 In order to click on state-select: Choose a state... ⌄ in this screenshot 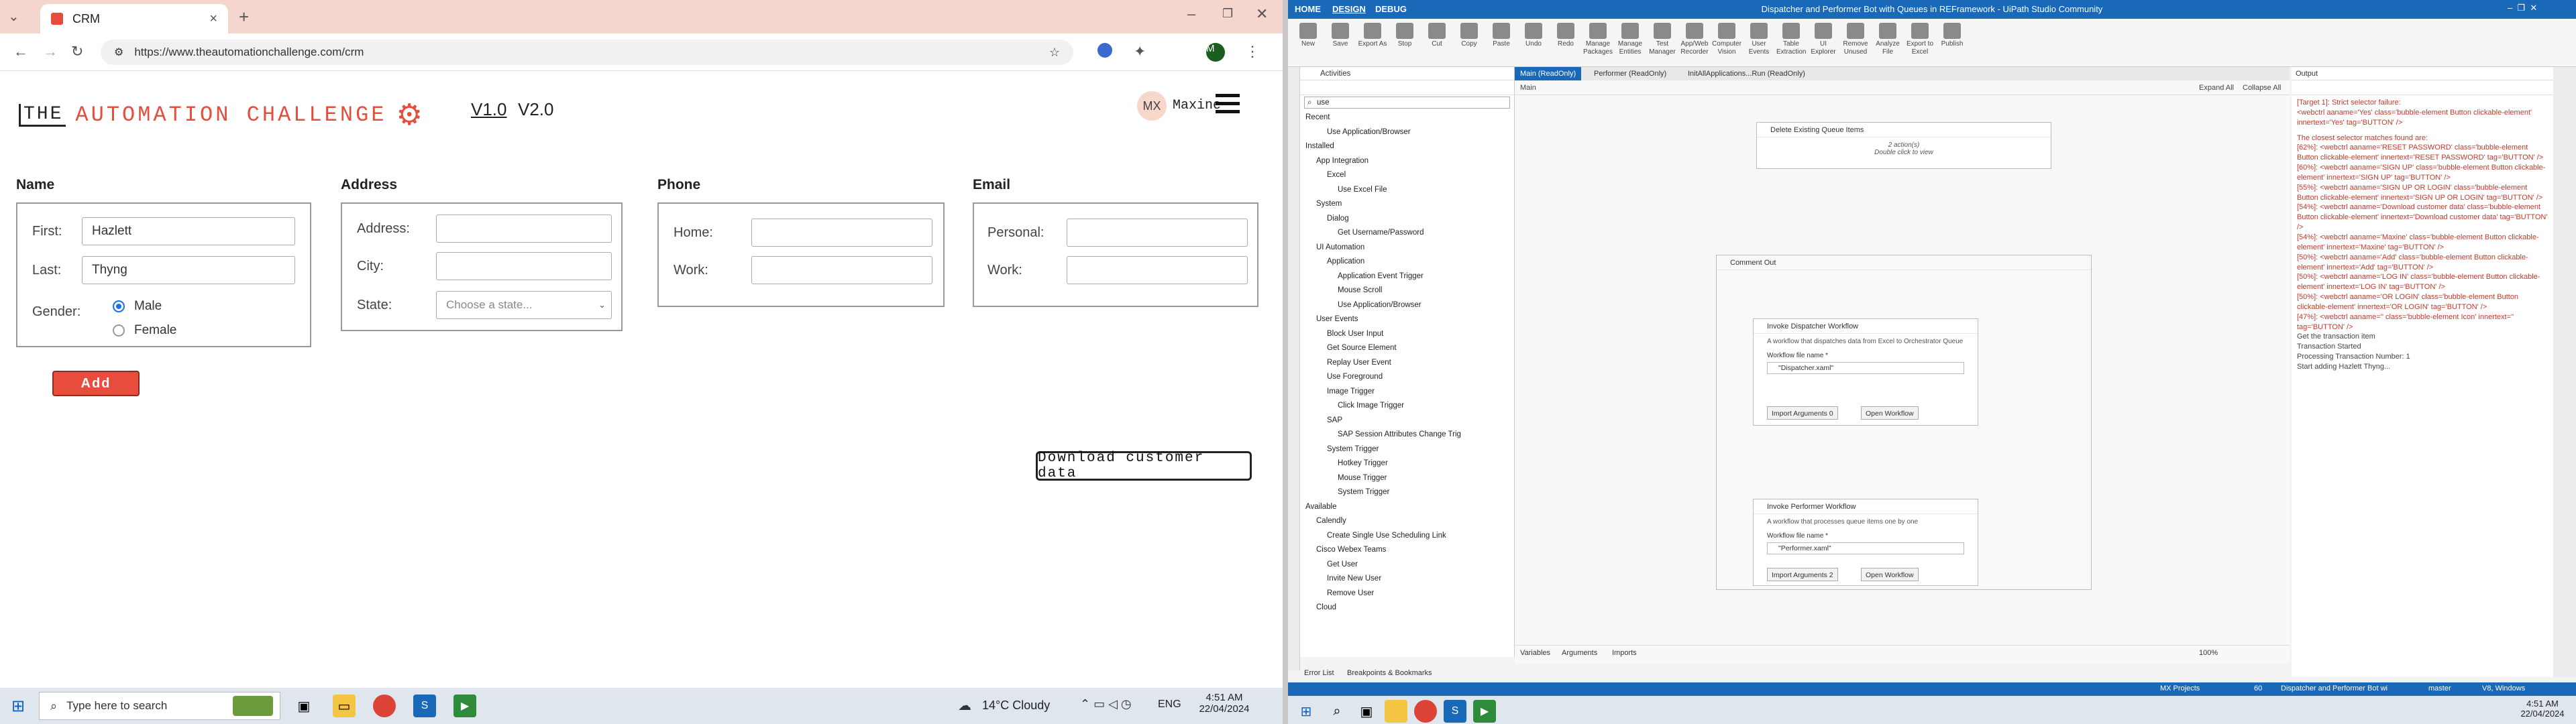, I will do `click(524, 305)`.